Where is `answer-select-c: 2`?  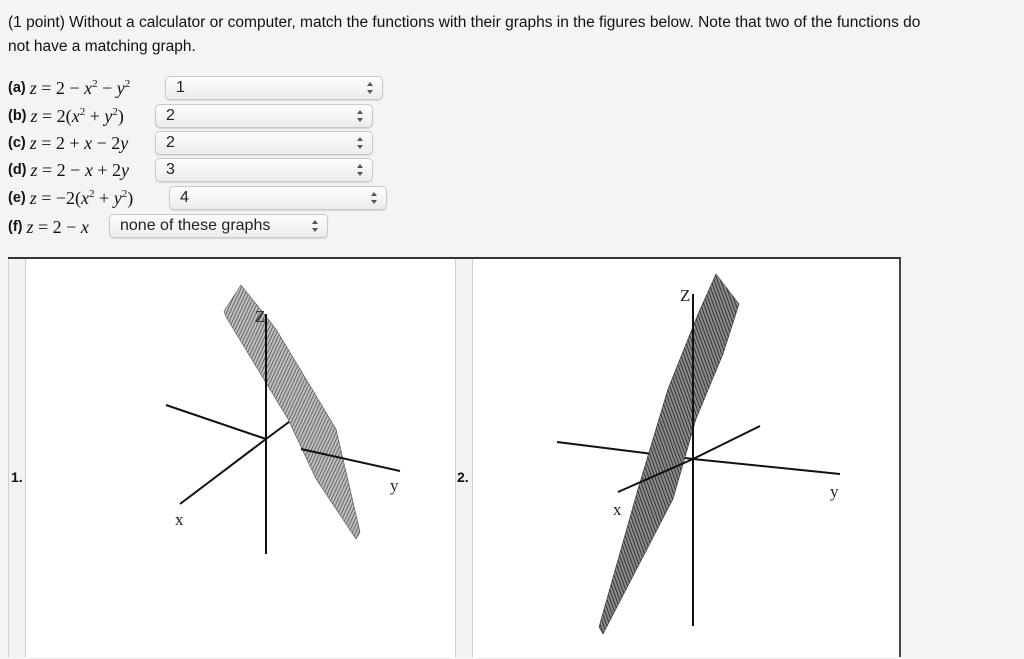
answer-select-c: 2 is located at coordinates (264, 143).